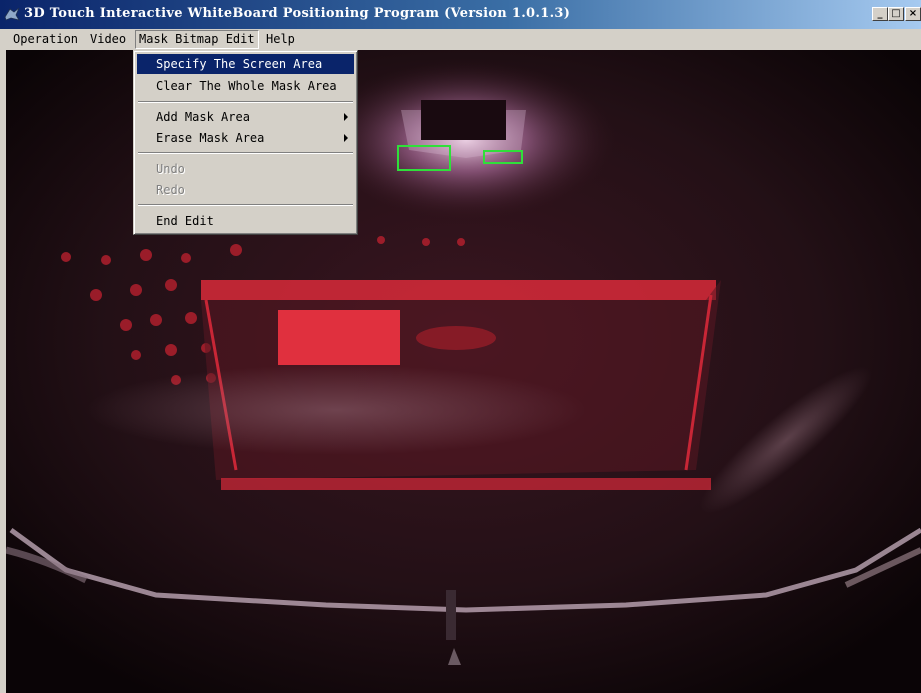 This screenshot has height=693, width=921. Describe the element at coordinates (880, 14) in the screenshot. I see `minimize-button: _` at that location.